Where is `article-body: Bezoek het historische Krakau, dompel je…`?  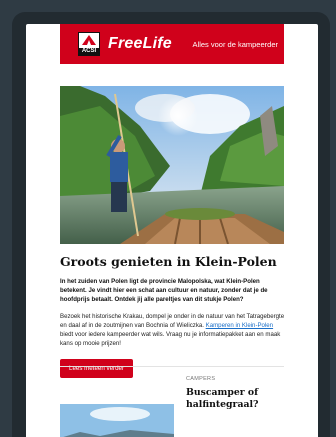 article-body: Bezoek het historische Krakau, dompel je… is located at coordinates (172, 330).